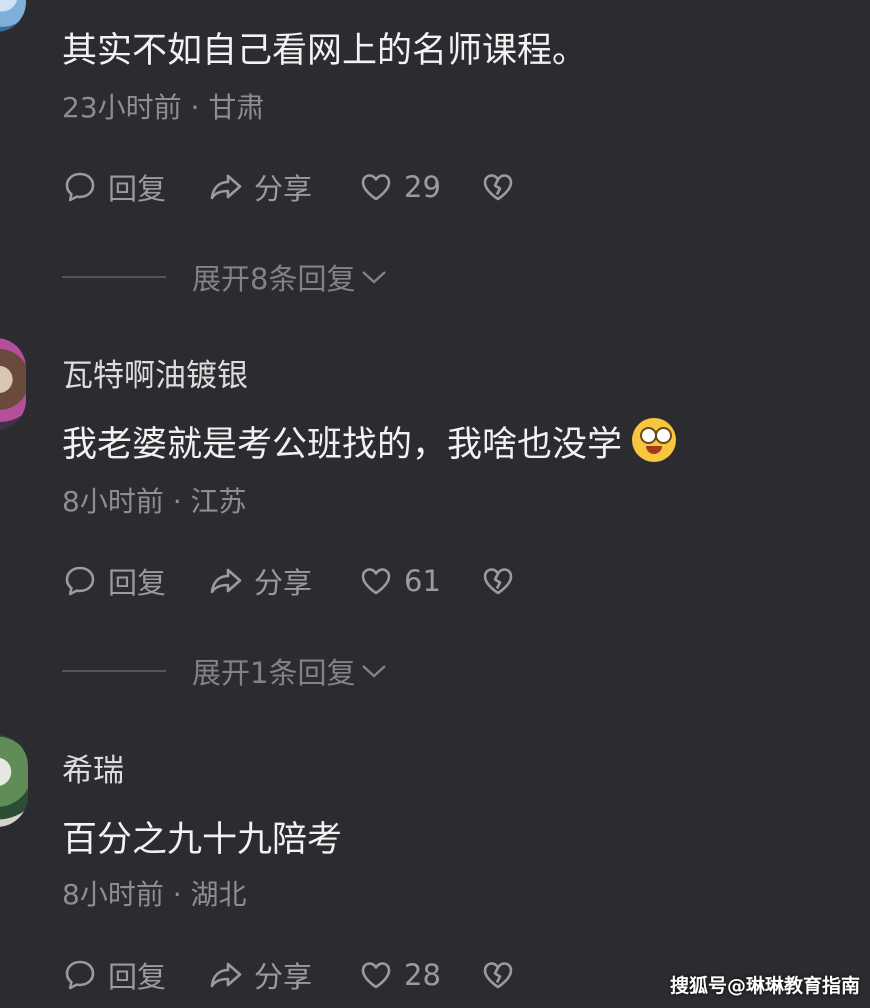  I want to click on expand-replies-button: 展开8条回复, so click(225, 277).